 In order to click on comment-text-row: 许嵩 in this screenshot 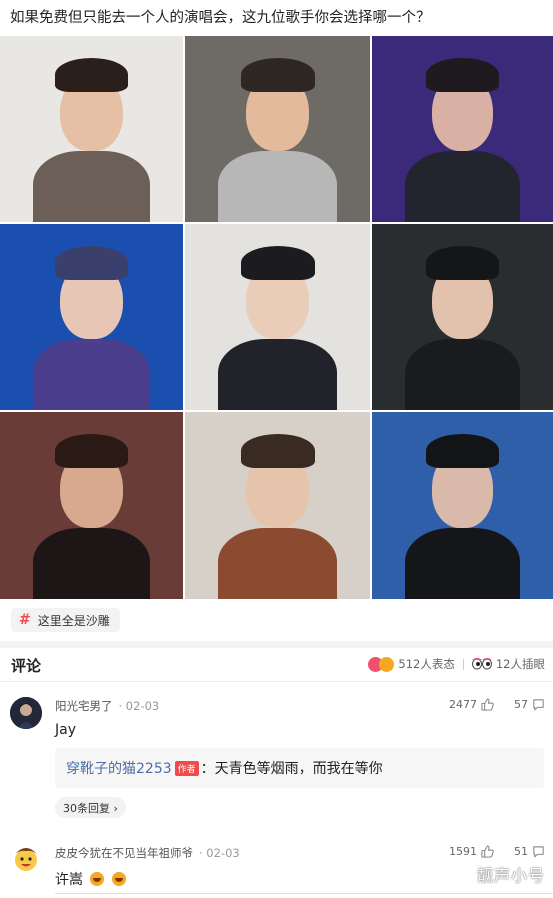, I will do `click(90, 879)`.